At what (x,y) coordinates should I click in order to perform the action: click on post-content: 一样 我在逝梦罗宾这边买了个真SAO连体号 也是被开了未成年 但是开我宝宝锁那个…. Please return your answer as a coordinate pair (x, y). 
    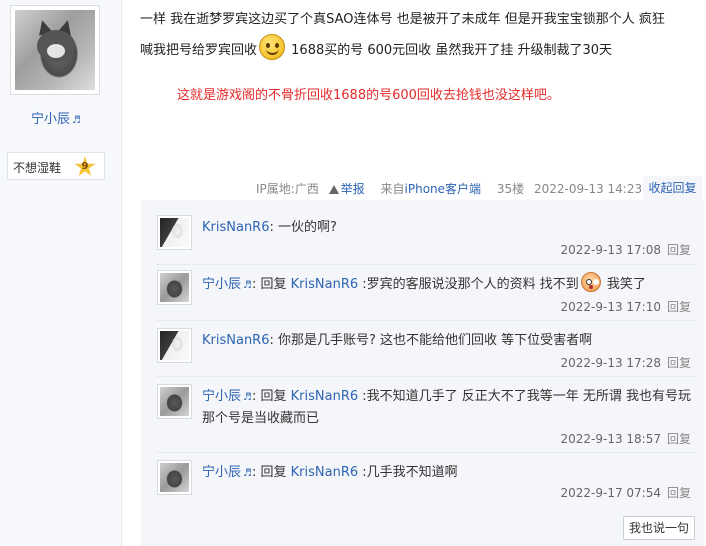
    Looking at the image, I should click on (420, 35).